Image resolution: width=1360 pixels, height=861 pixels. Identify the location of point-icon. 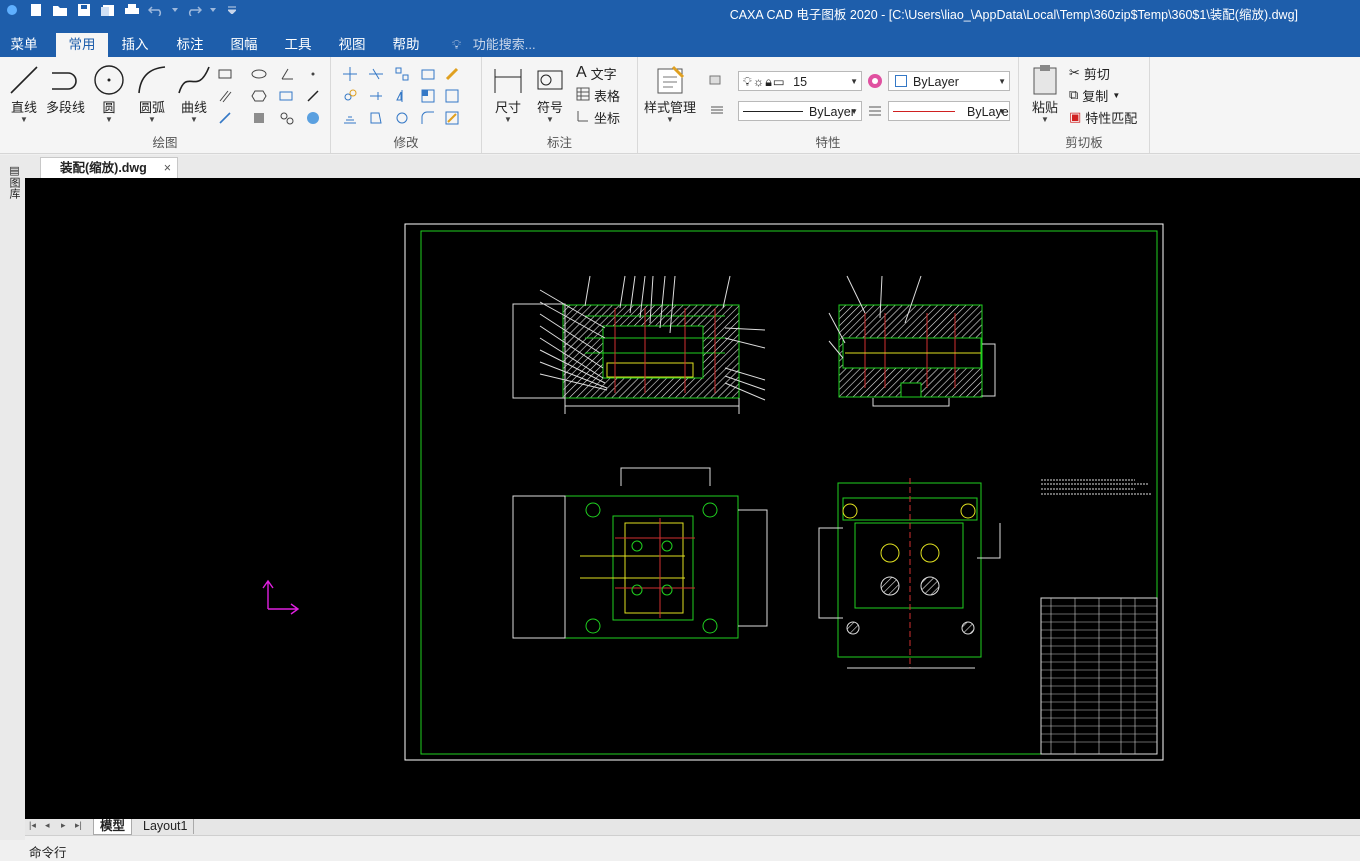
(313, 74).